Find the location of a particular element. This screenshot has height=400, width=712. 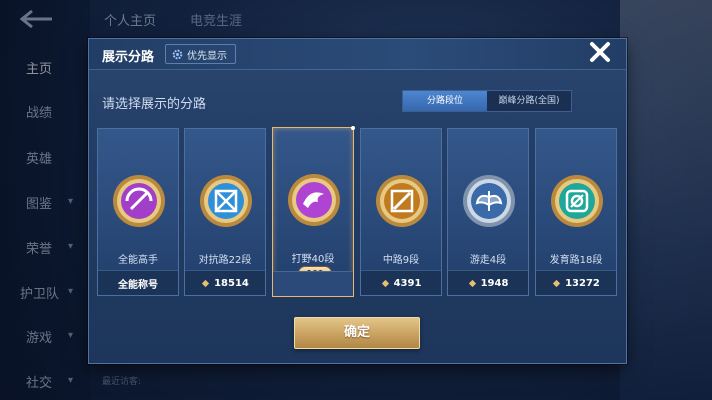

dialog-header: 展示分路 优先显示 is located at coordinates (357, 54).